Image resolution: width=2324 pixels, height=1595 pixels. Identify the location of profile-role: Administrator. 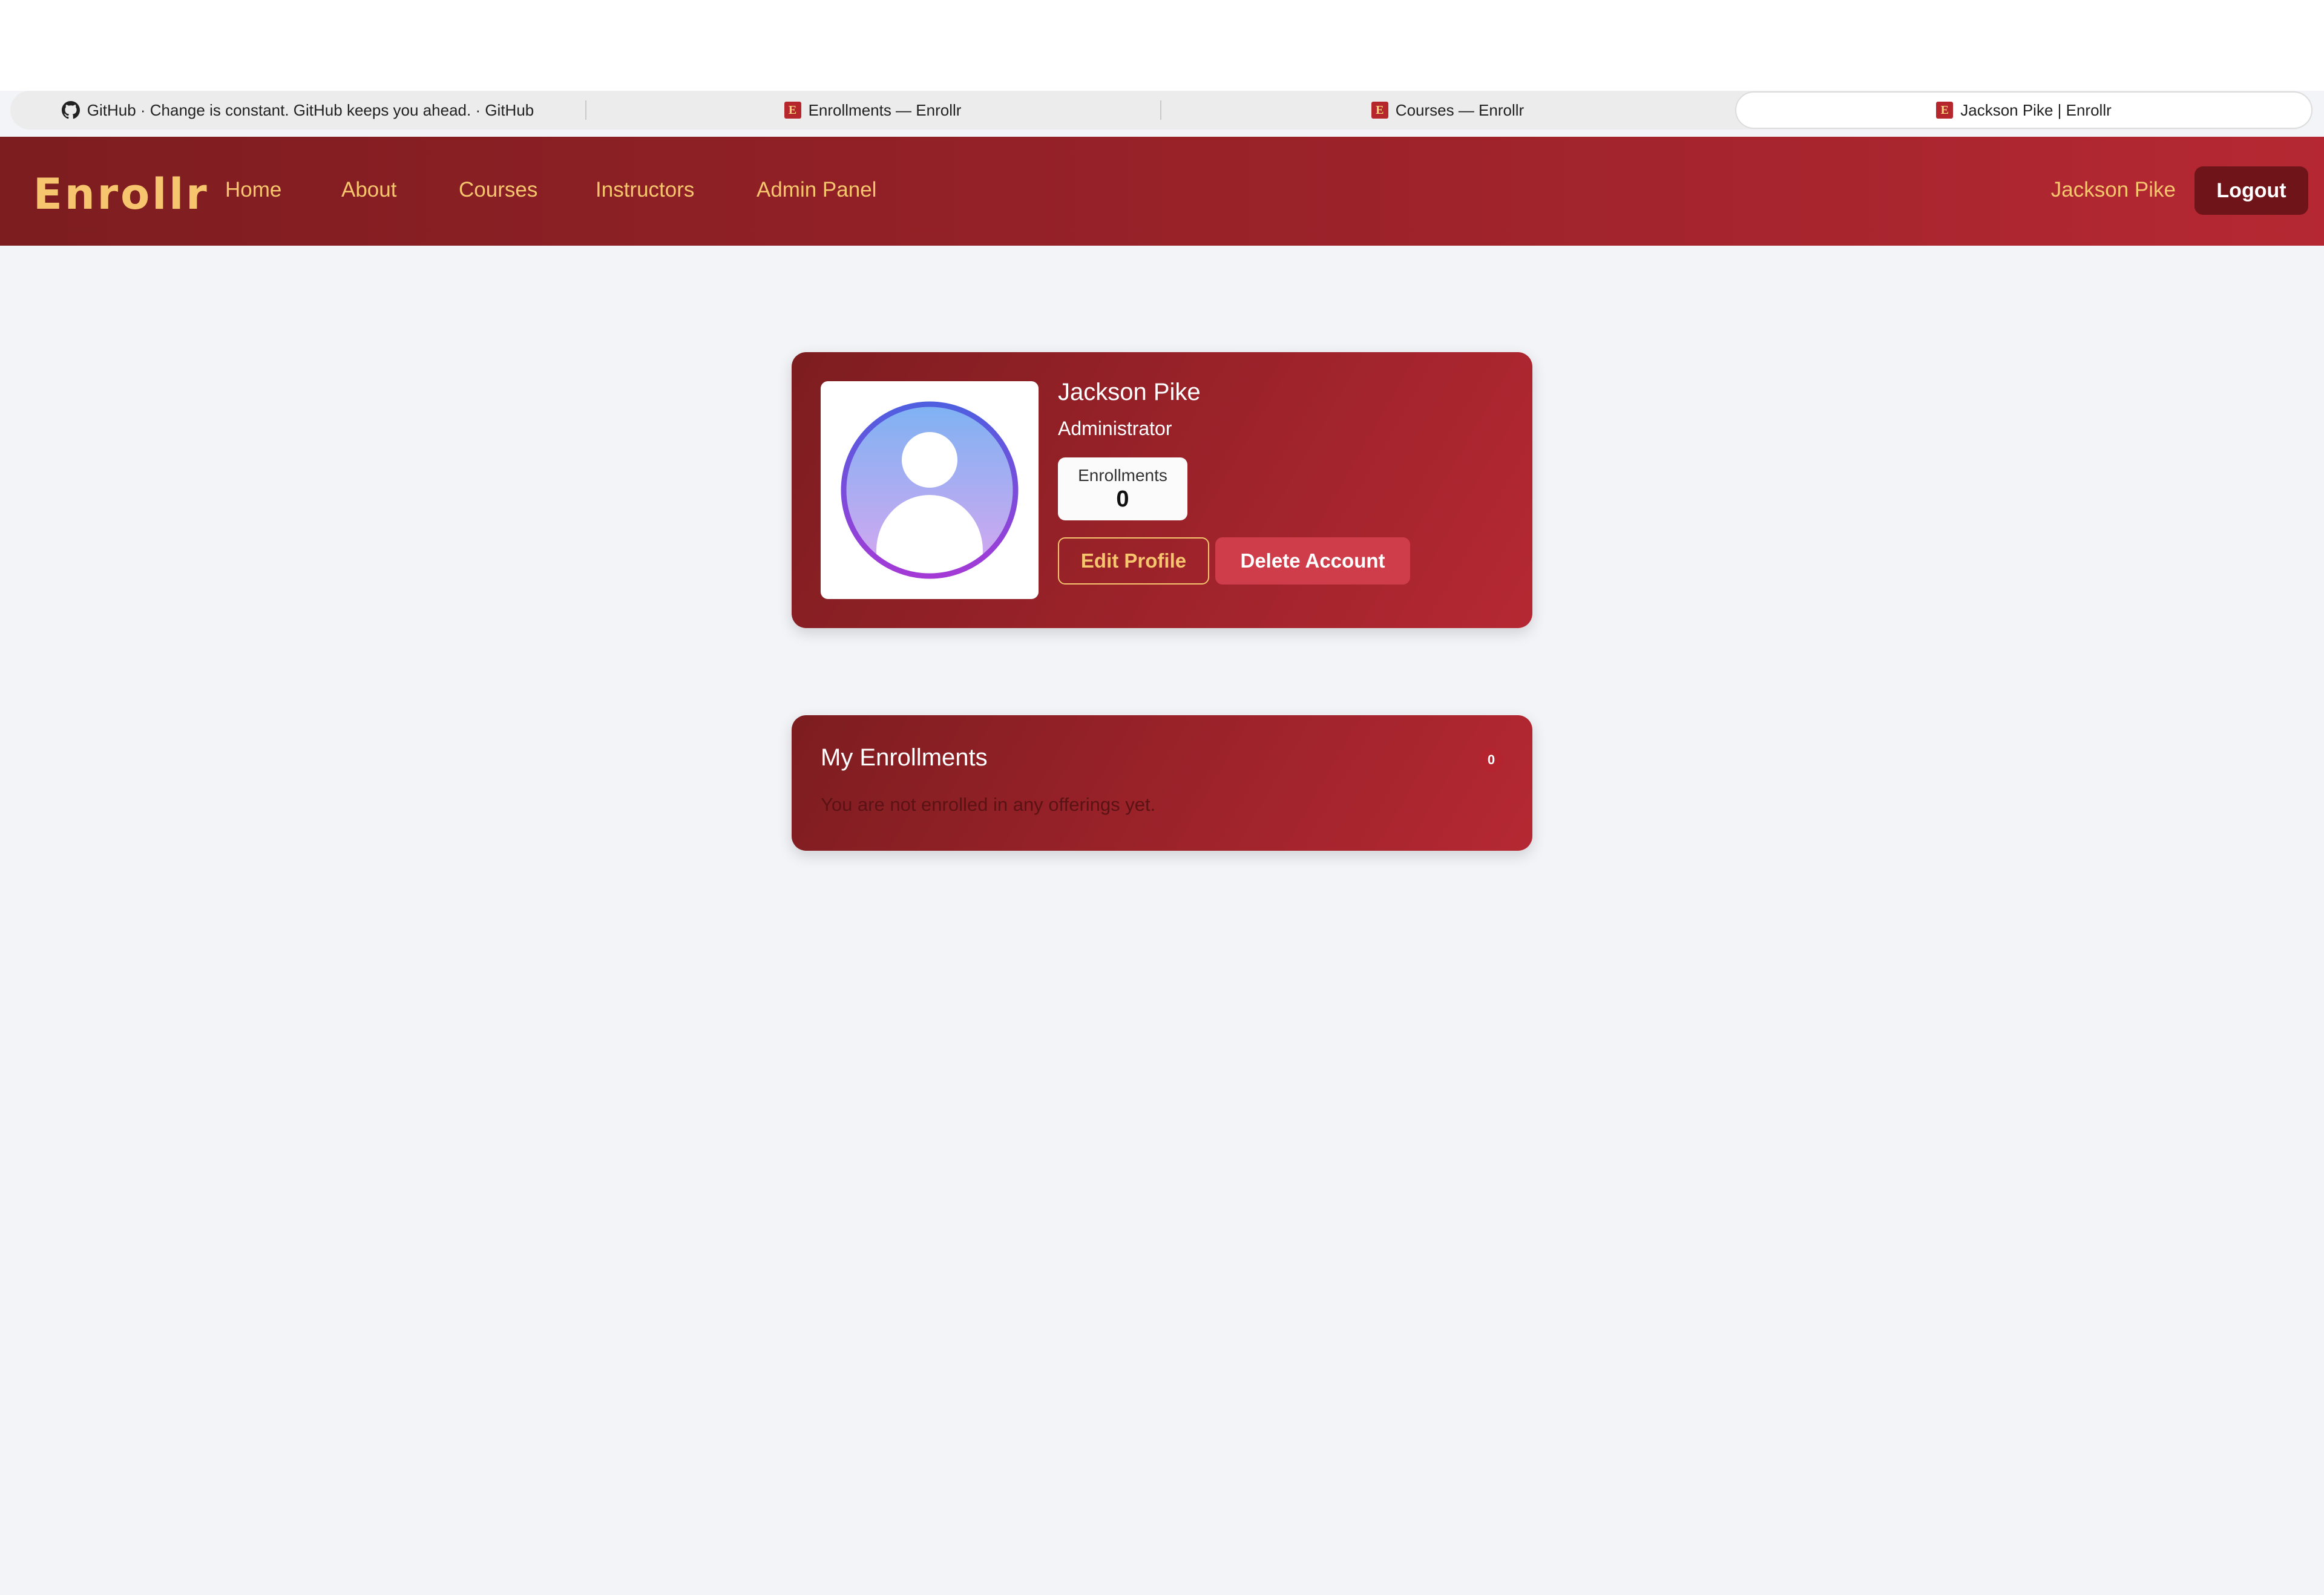
(1115, 429).